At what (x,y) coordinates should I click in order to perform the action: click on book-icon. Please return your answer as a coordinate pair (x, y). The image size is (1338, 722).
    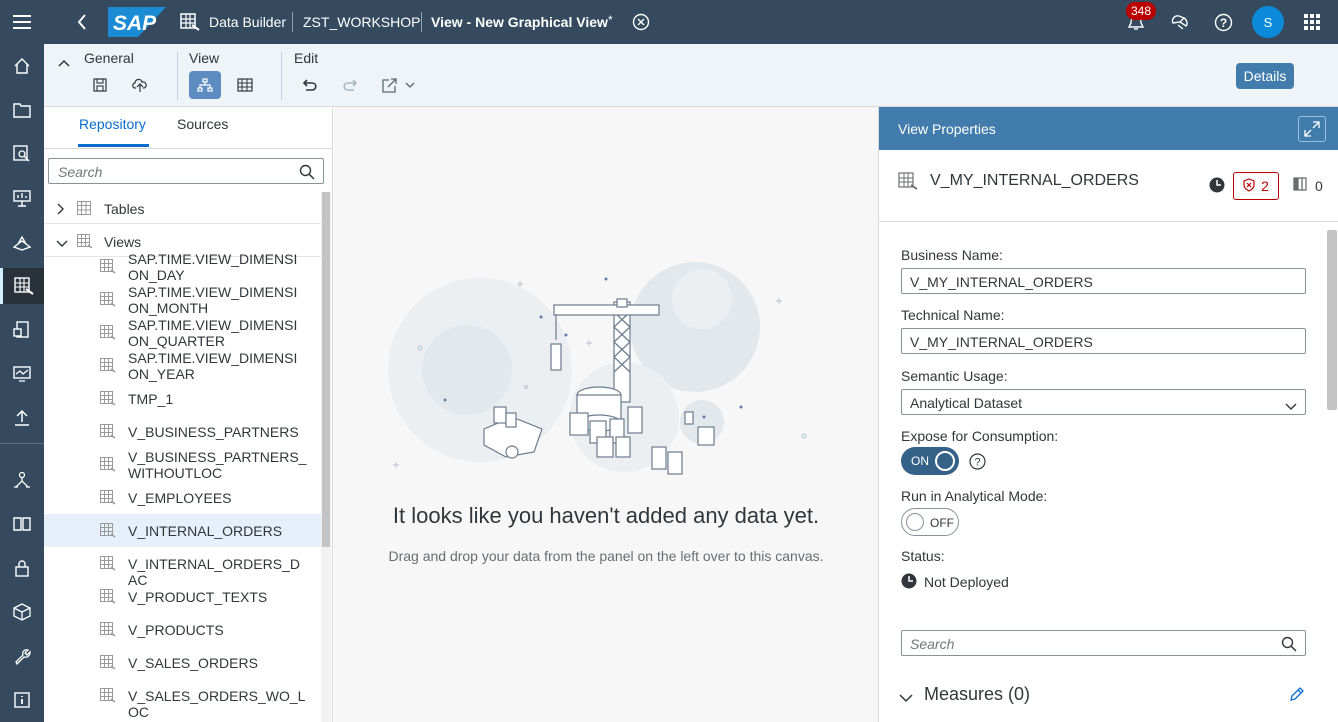
    Looking at the image, I should click on (22, 524).